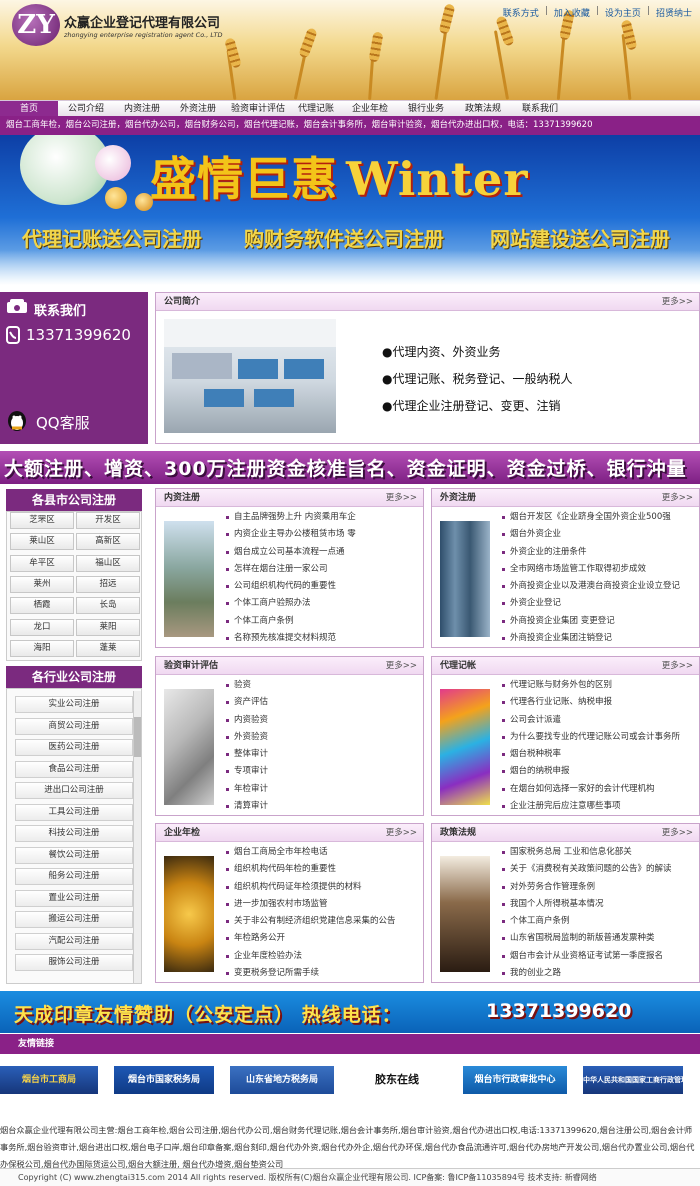  I want to click on news-item: 内资企业主导办公楼租赁市场 零, so click(322, 534).